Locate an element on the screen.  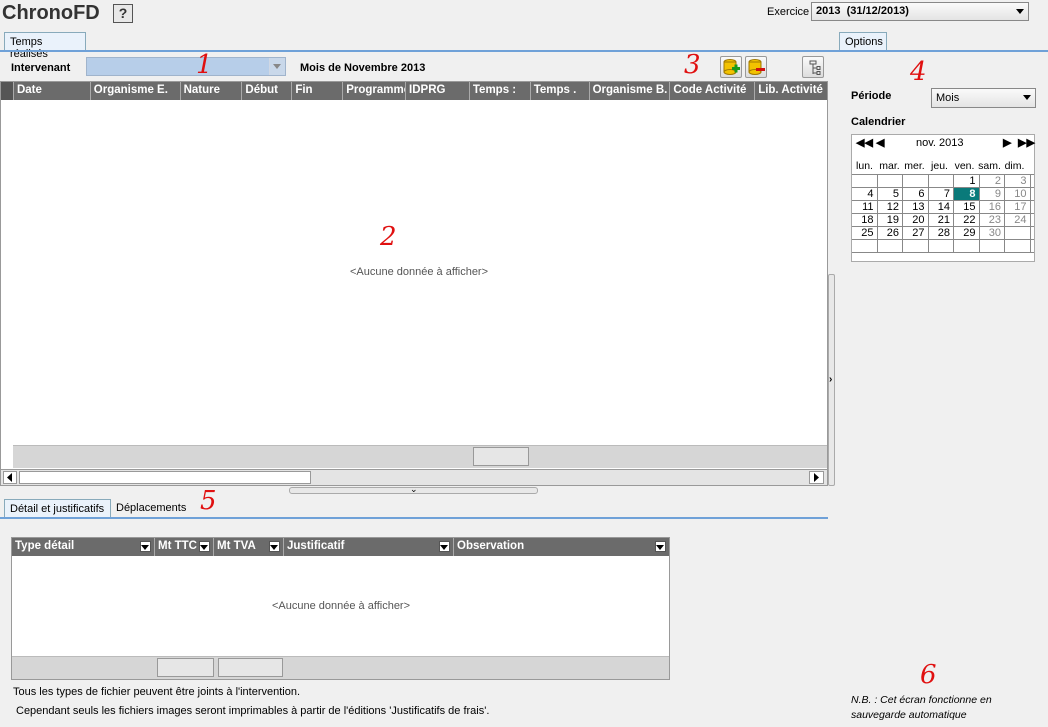
column-header: Temps : is located at coordinates (500, 91).